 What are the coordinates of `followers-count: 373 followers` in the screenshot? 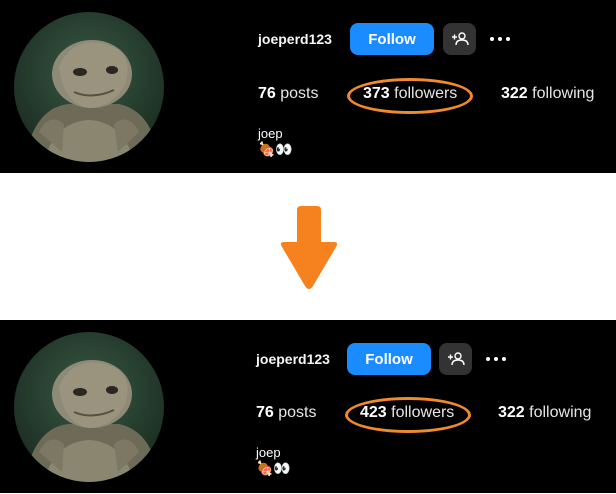 It's located at (410, 94).